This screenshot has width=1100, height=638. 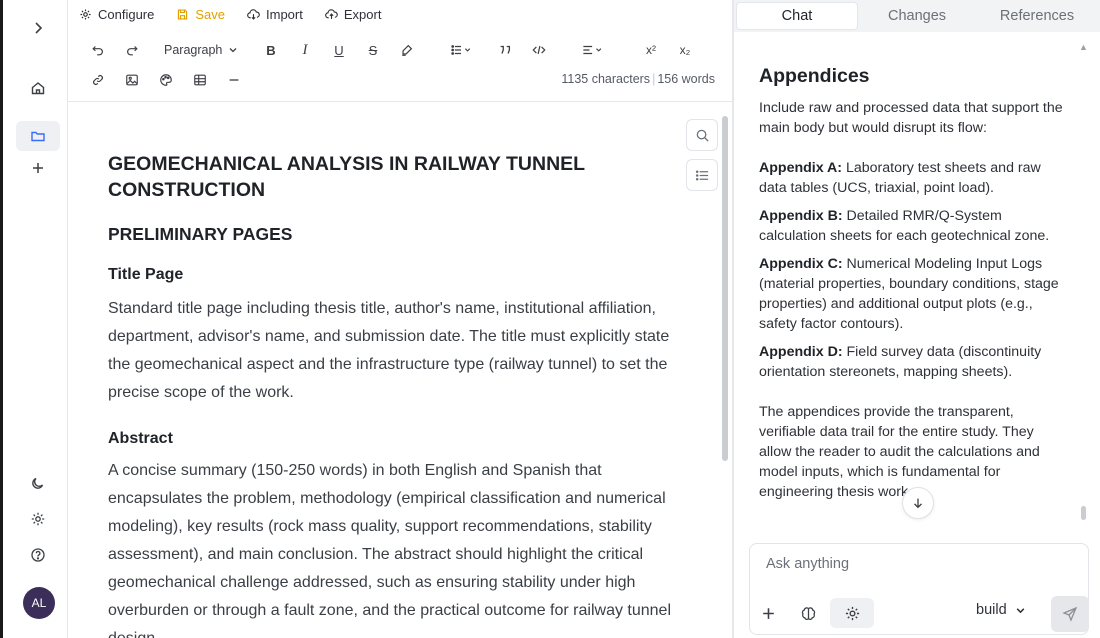 What do you see at coordinates (801, 168) in the screenshot?
I see `appendix-label: Appendix A:` at bounding box center [801, 168].